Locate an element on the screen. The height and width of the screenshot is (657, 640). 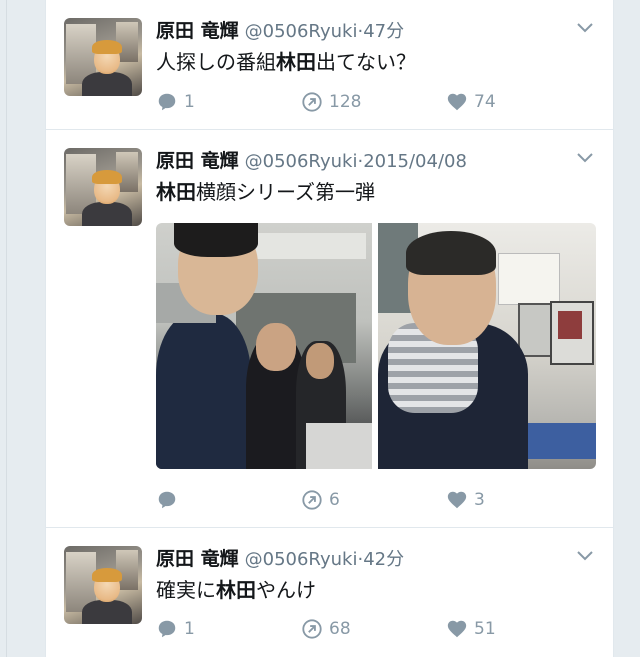
timestamp: 2015/04/08 is located at coordinates (415, 161).